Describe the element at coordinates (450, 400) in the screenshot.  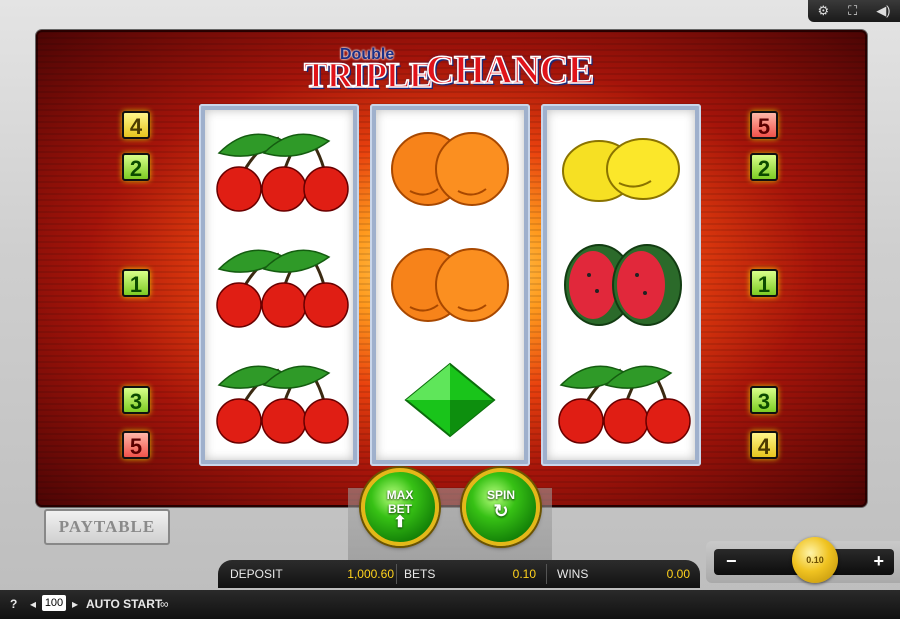
I see `green-diamond-icon` at that location.